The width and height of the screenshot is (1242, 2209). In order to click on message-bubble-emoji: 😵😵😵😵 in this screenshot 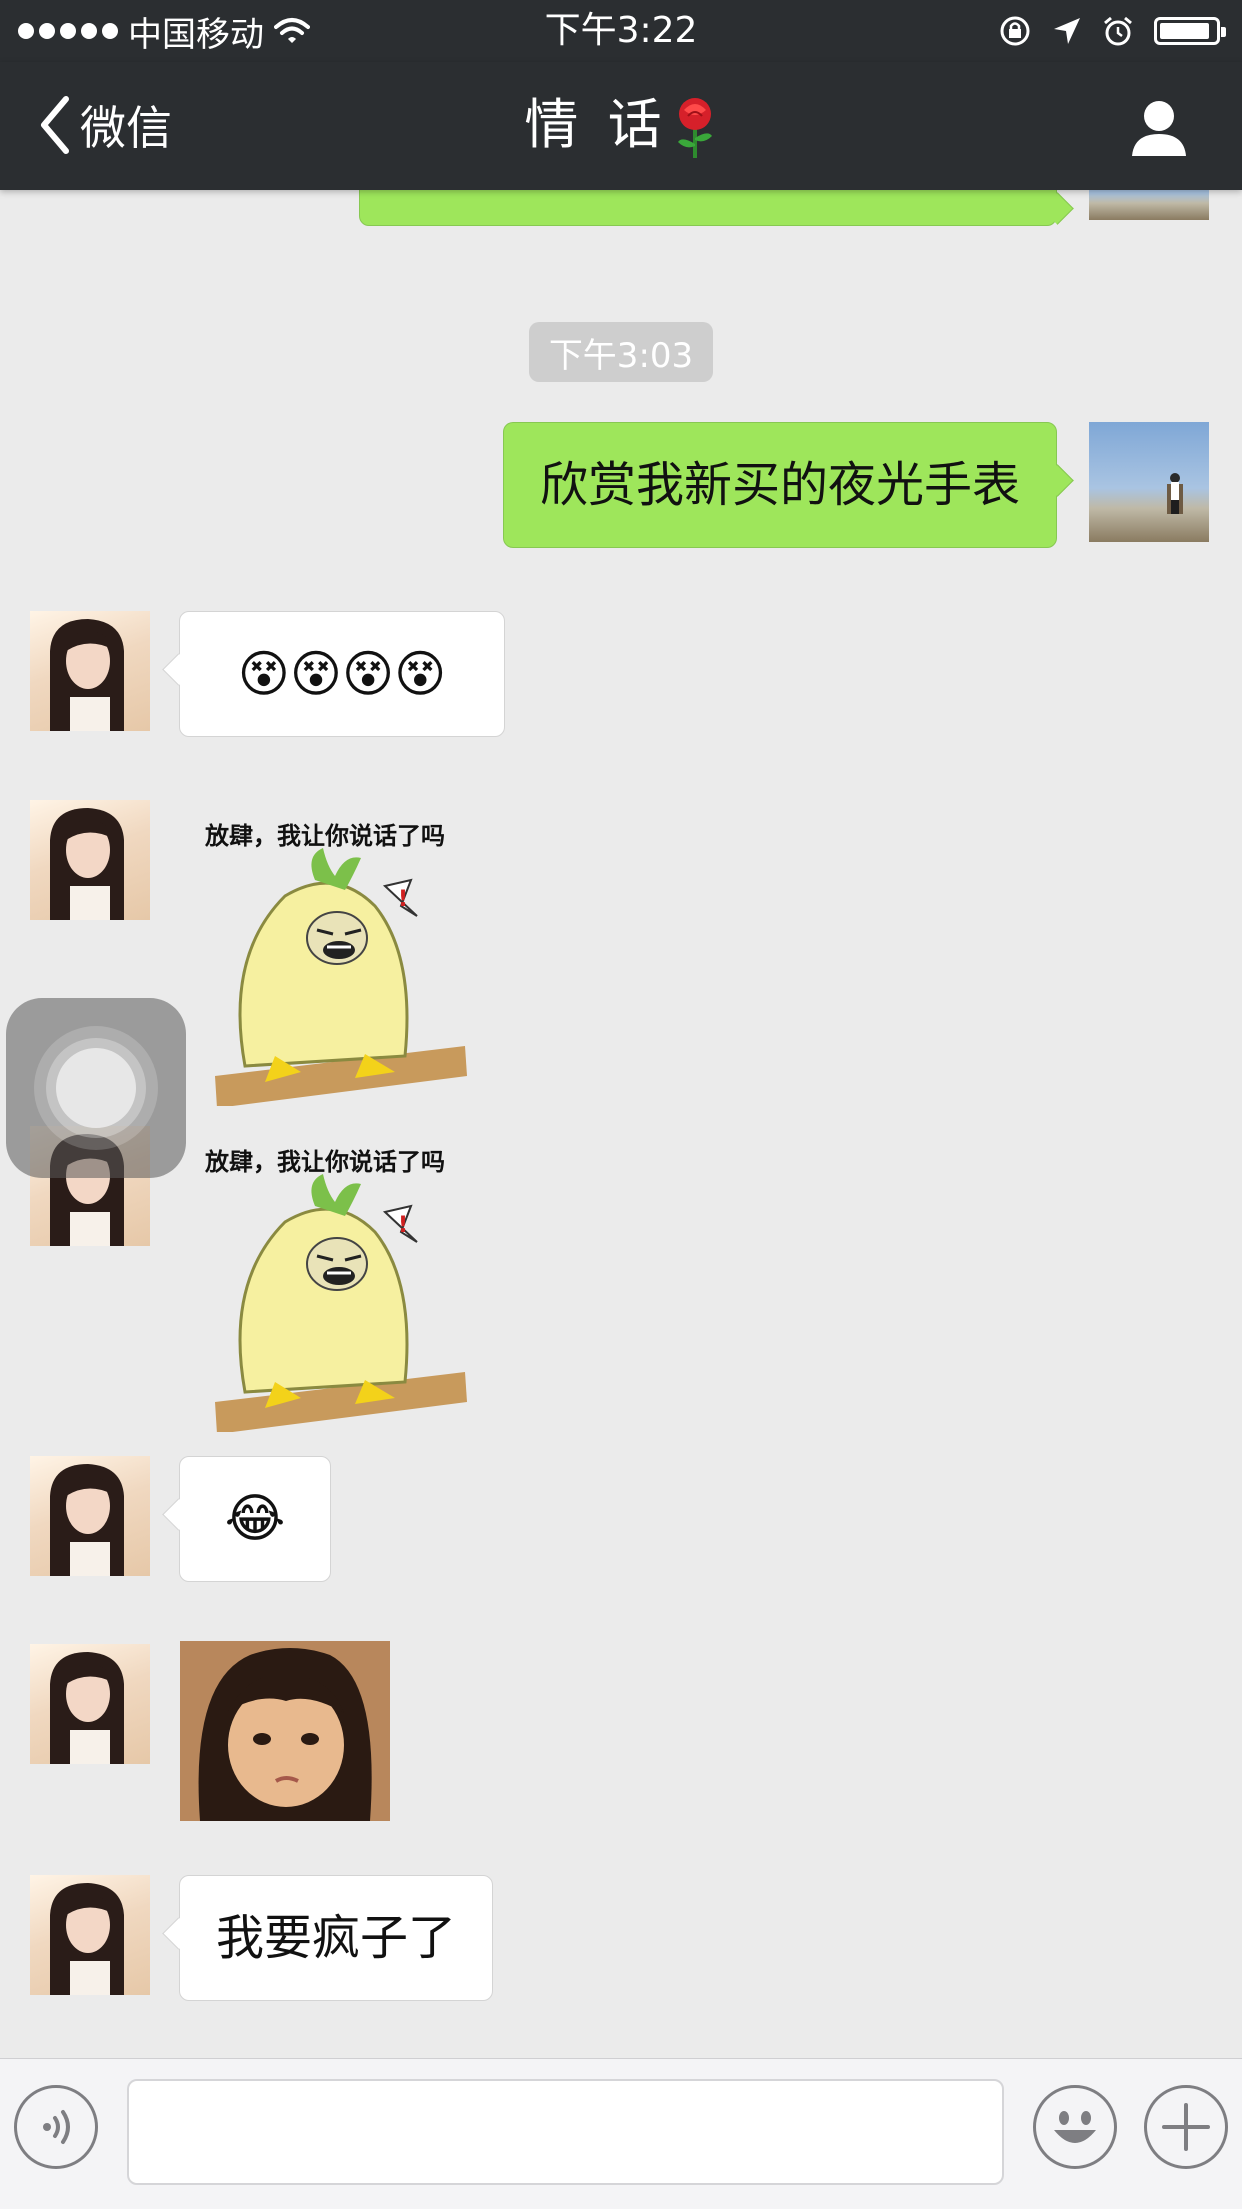, I will do `click(342, 674)`.